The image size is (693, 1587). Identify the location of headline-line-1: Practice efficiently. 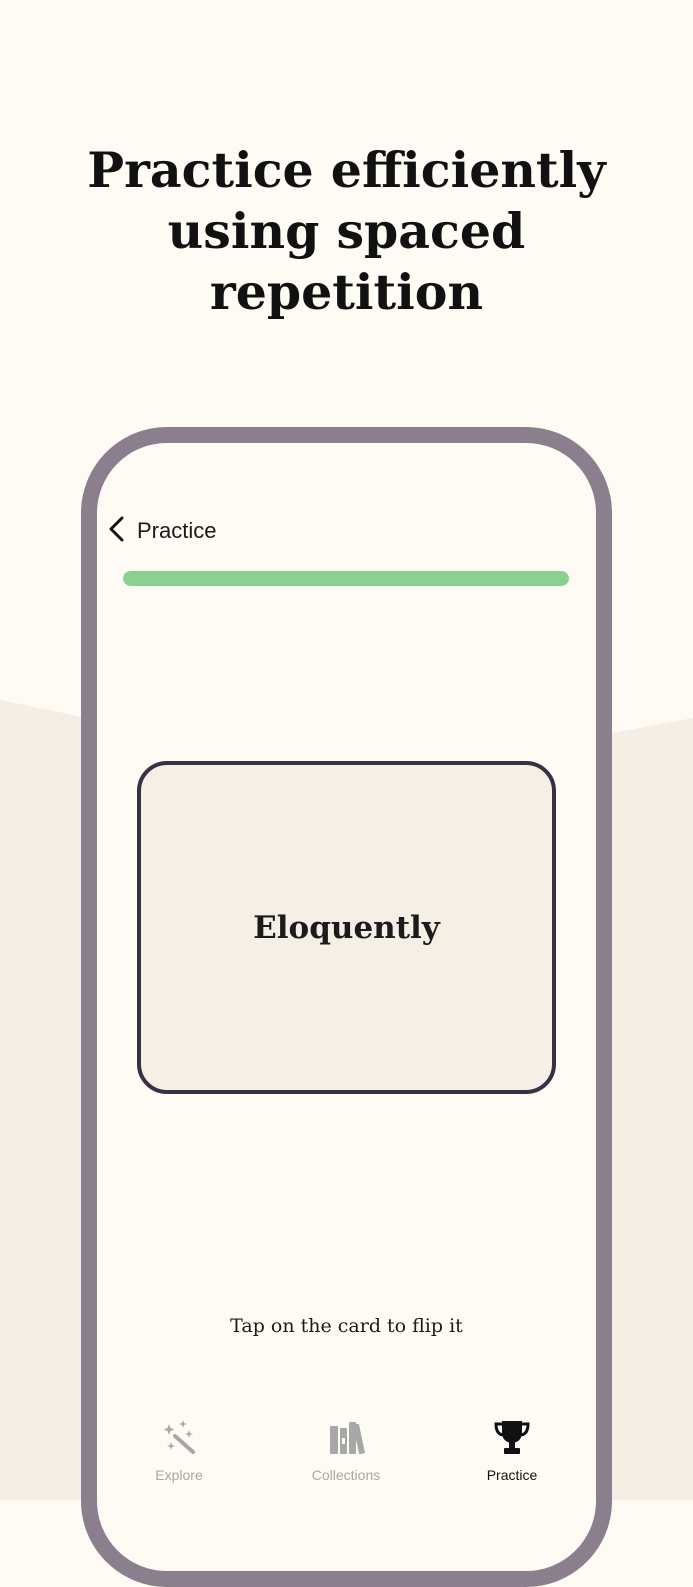
(346, 170).